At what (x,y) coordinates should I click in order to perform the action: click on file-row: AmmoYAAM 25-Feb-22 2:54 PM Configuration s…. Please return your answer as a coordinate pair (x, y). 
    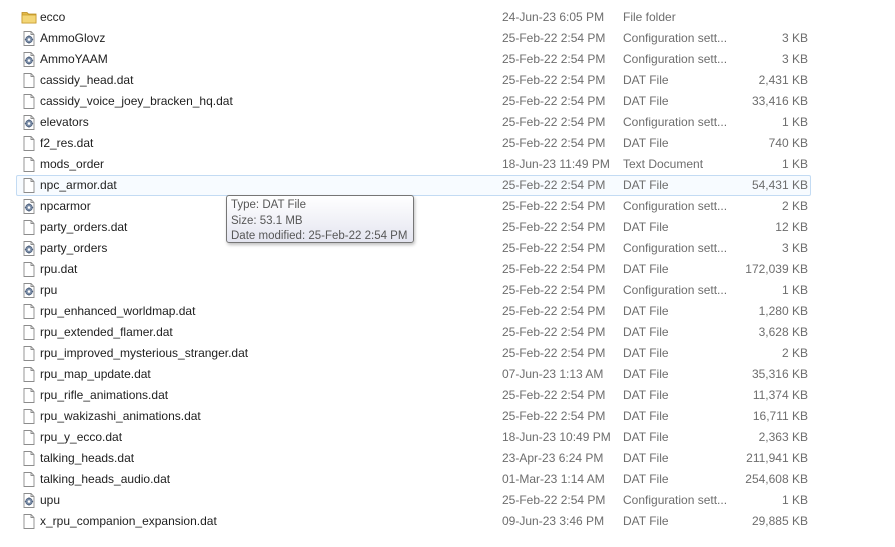
    Looking at the image, I should click on (413, 59).